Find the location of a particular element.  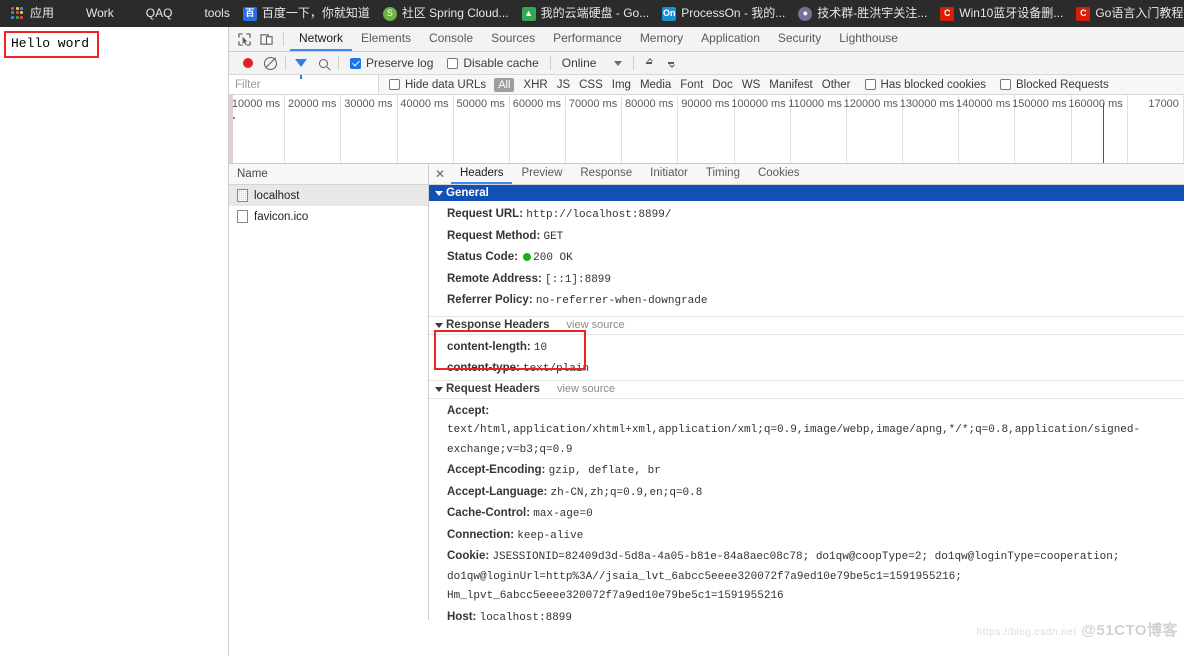

toggle-device-toolbar-icon is located at coordinates (266, 39).